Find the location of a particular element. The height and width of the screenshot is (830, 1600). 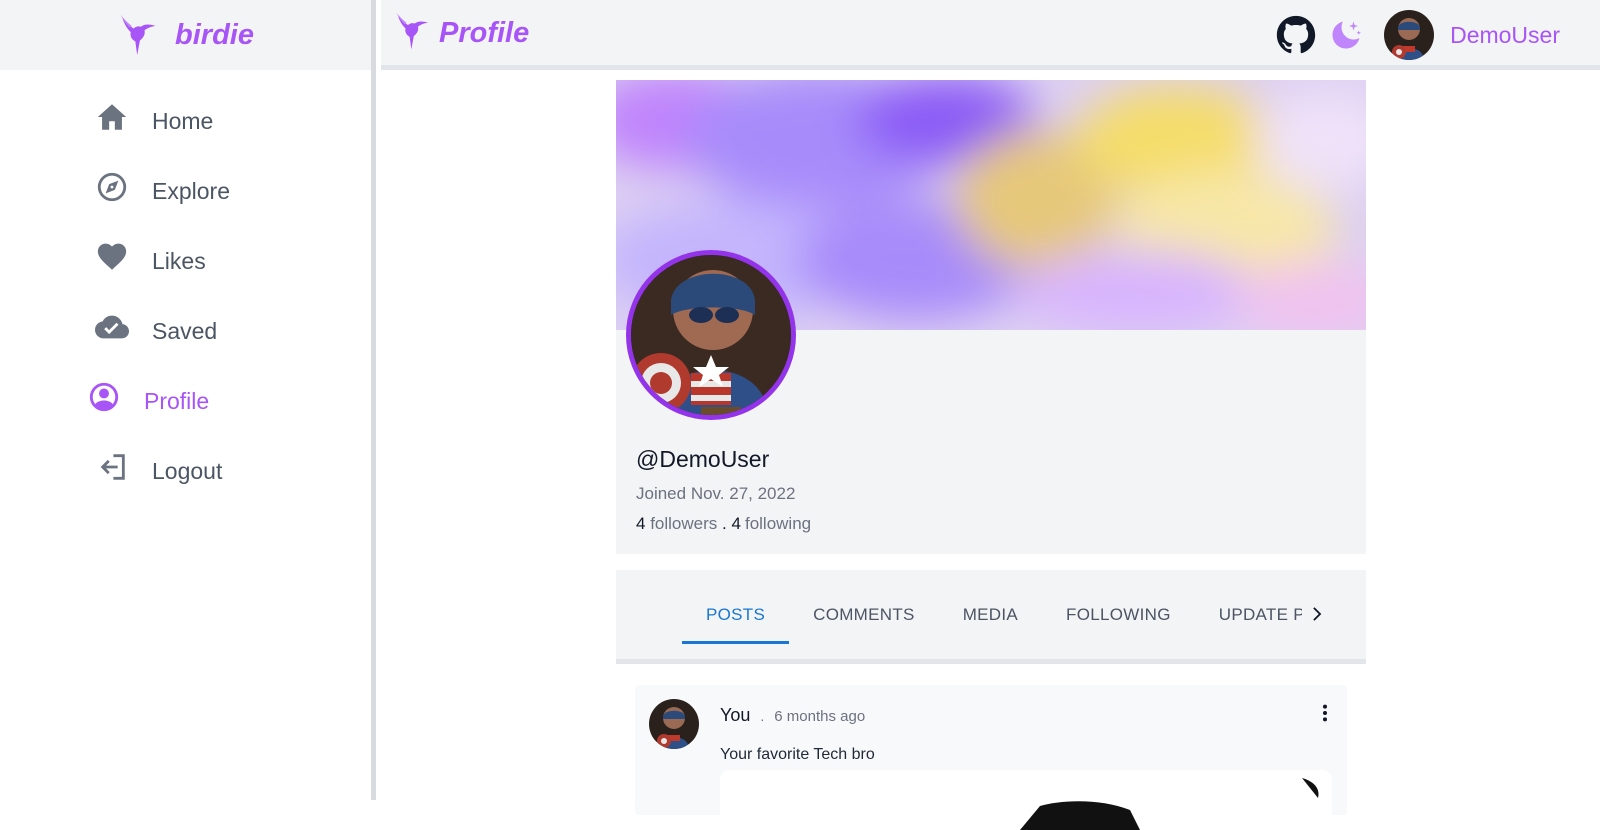

tab-update-profile: UPDATE PROFILE is located at coordinates (1248, 614).